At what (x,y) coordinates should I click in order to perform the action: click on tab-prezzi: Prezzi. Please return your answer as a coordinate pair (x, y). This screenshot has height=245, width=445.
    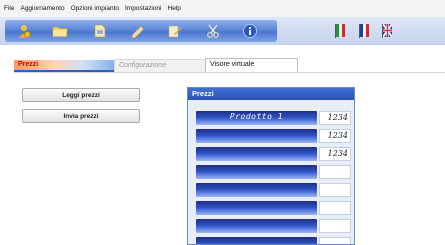
    Looking at the image, I should click on (64, 66).